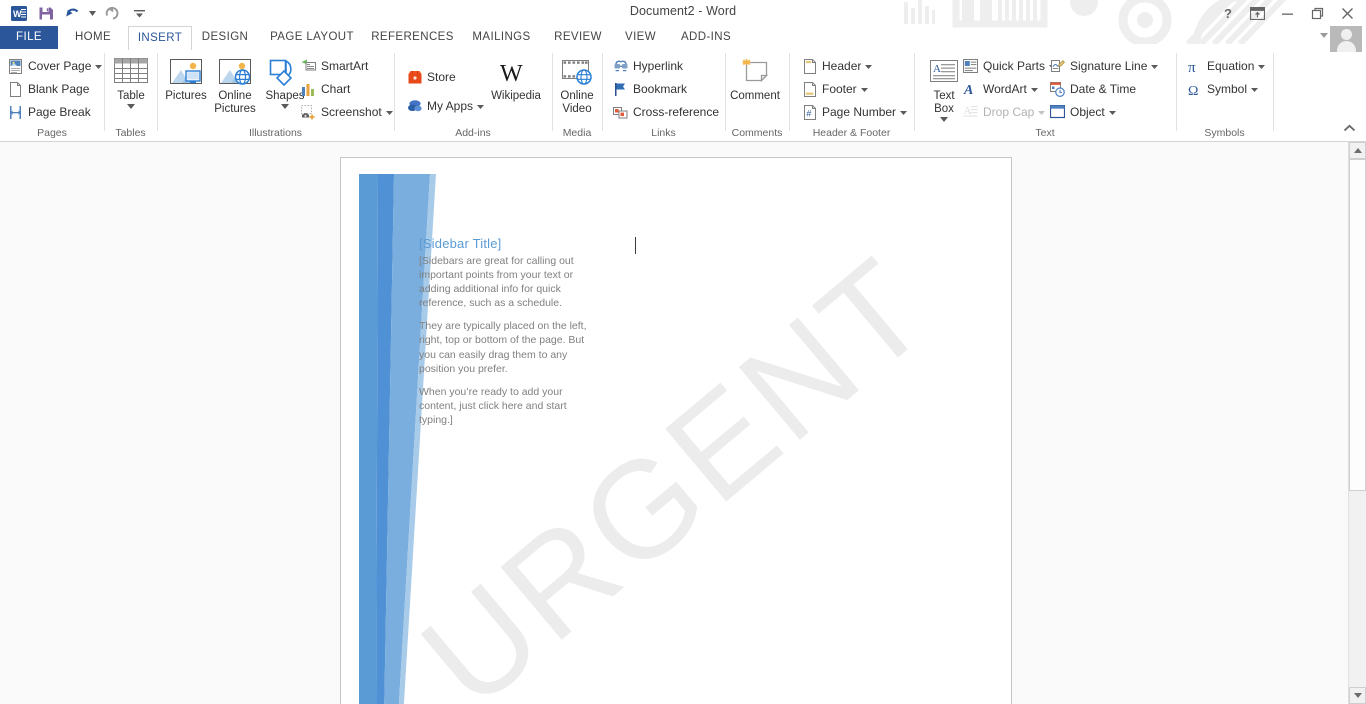  Describe the element at coordinates (755, 96) in the screenshot. I see `comment-button-label: Comment` at that location.